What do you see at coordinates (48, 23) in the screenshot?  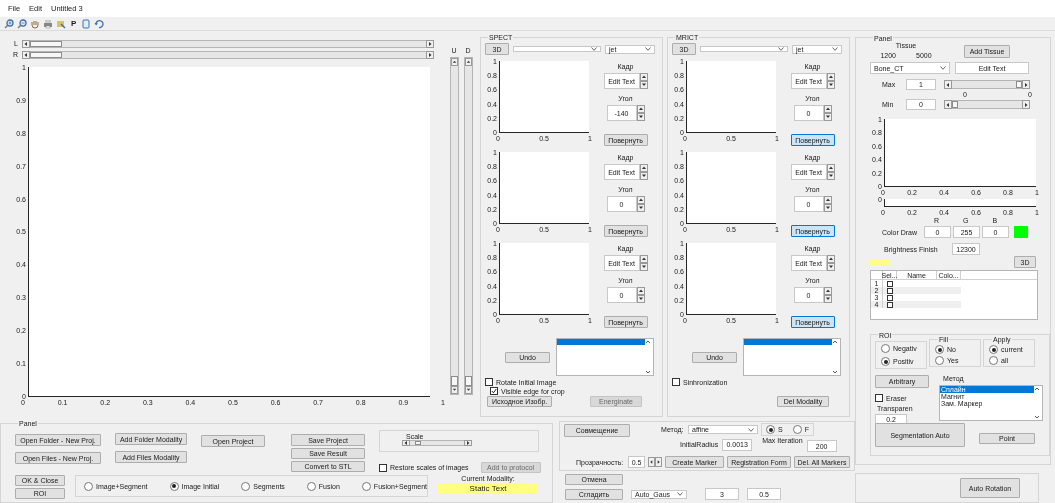 I see `printer-icon` at bounding box center [48, 23].